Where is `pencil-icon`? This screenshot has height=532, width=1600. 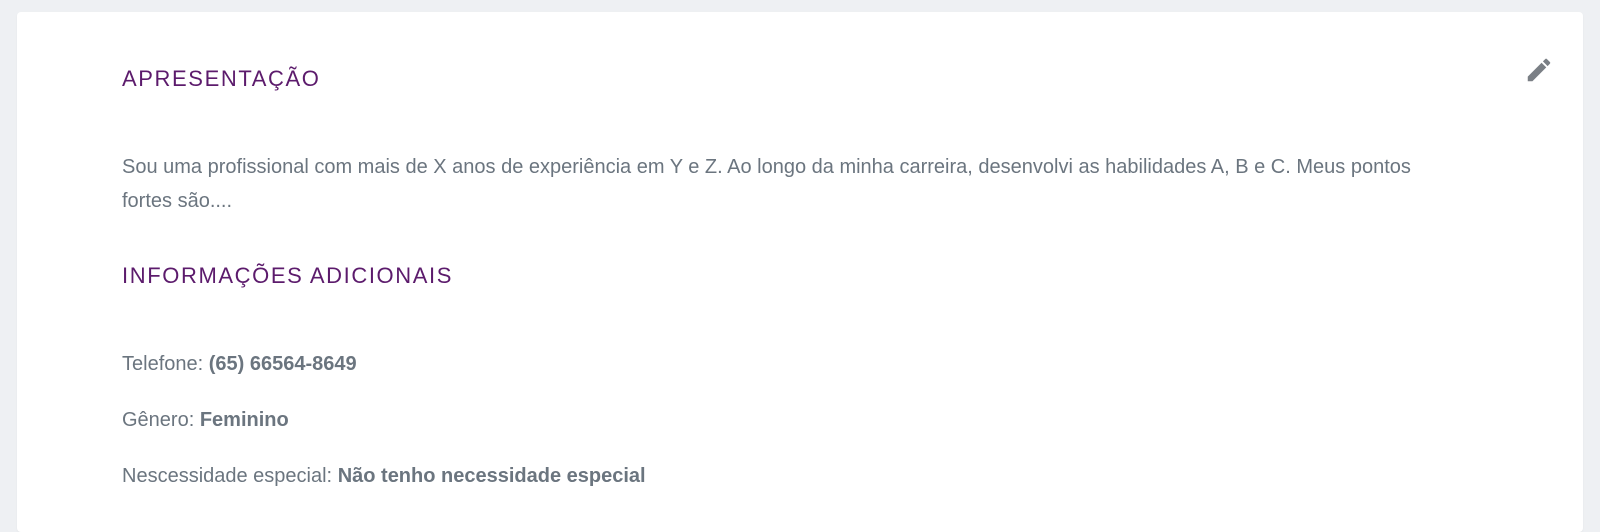
pencil-icon is located at coordinates (1539, 70).